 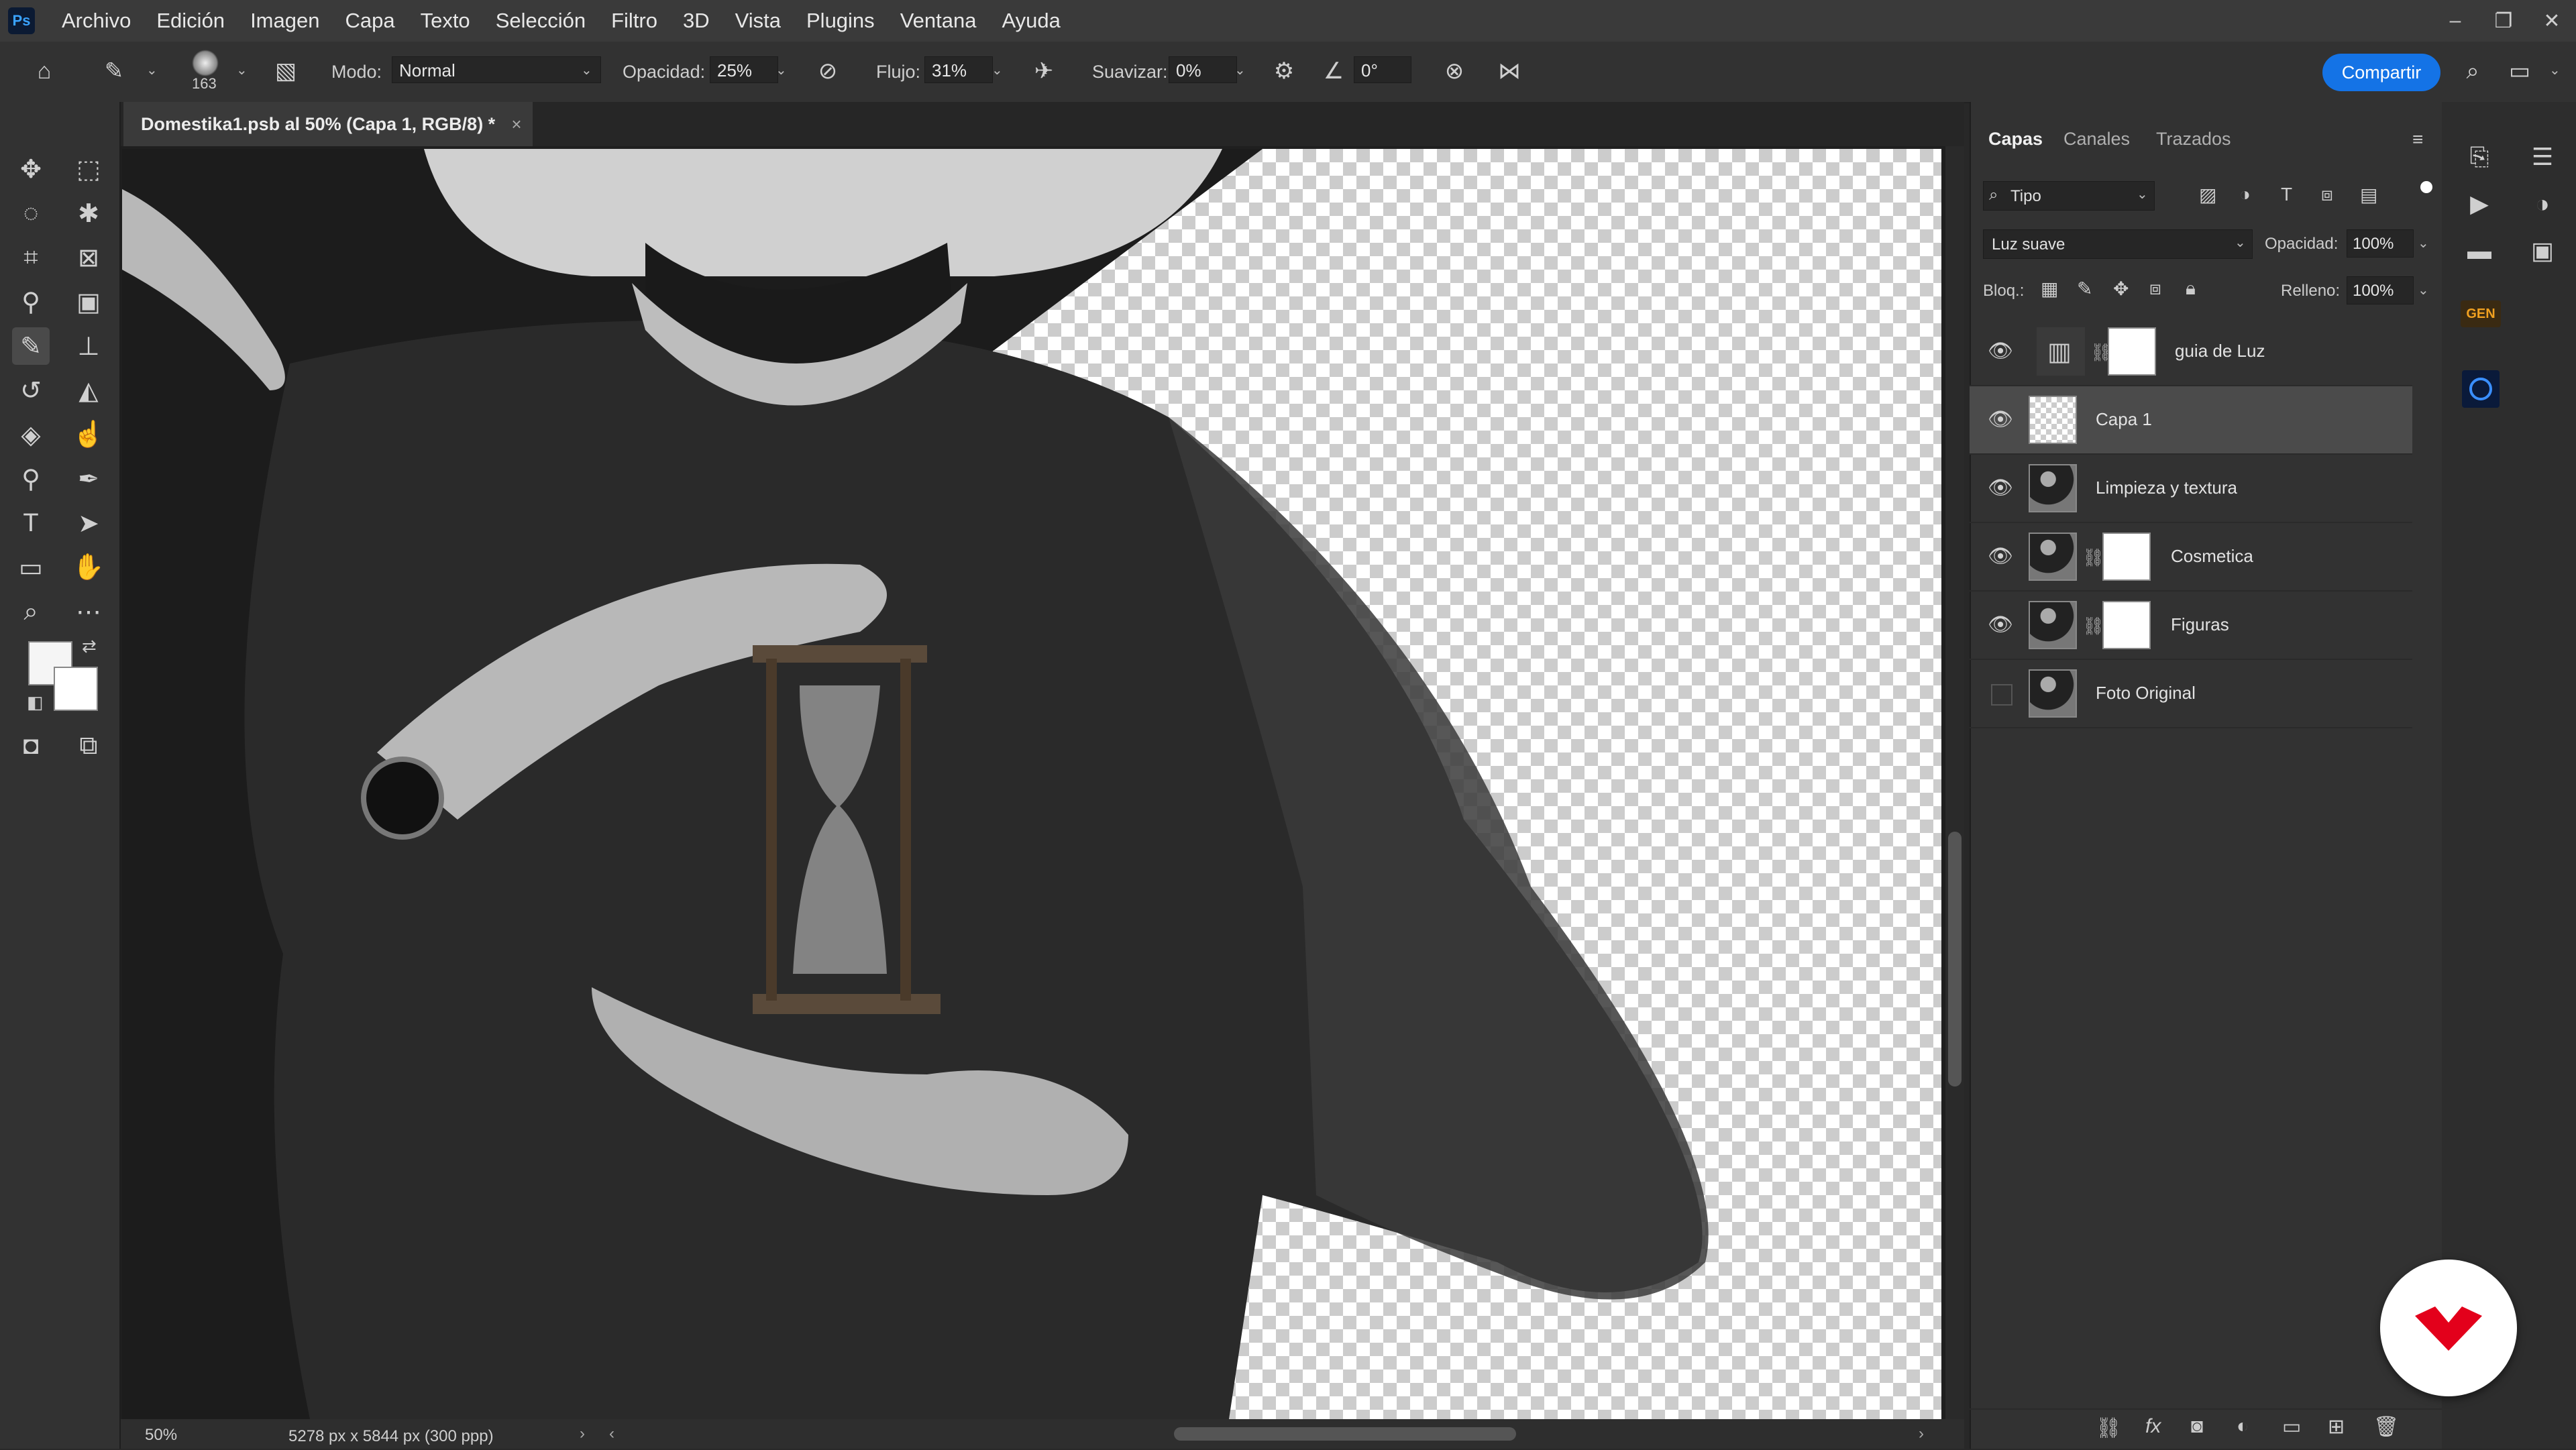 What do you see at coordinates (2118, 244) in the screenshot?
I see `blend-mode-select: Luz suave ⌄` at bounding box center [2118, 244].